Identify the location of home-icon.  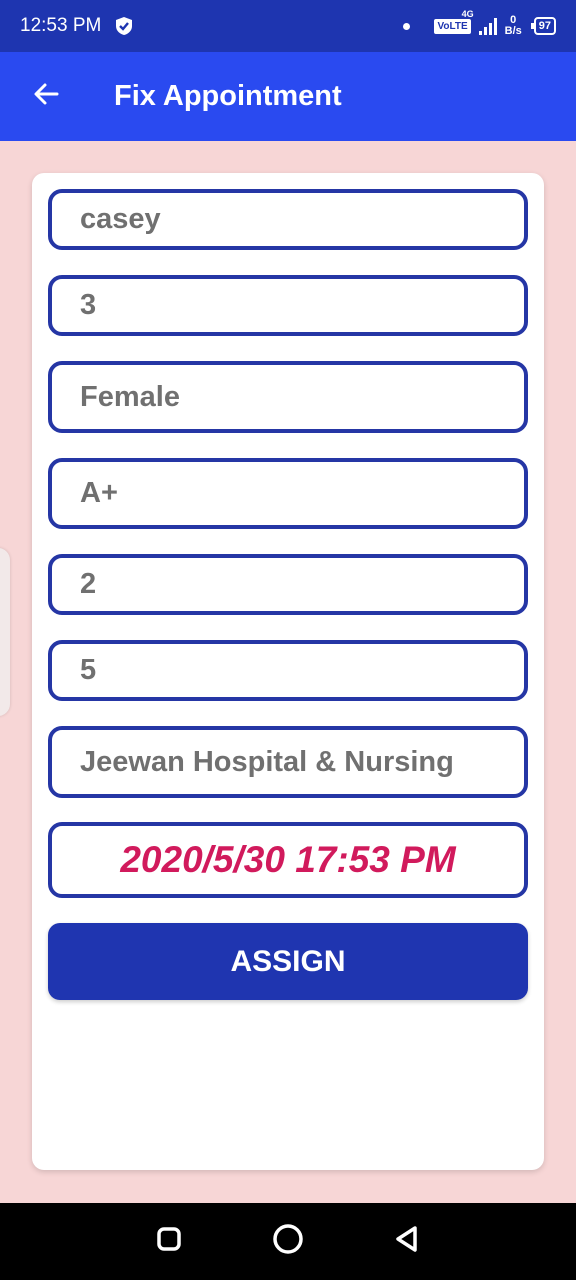
(288, 1241).